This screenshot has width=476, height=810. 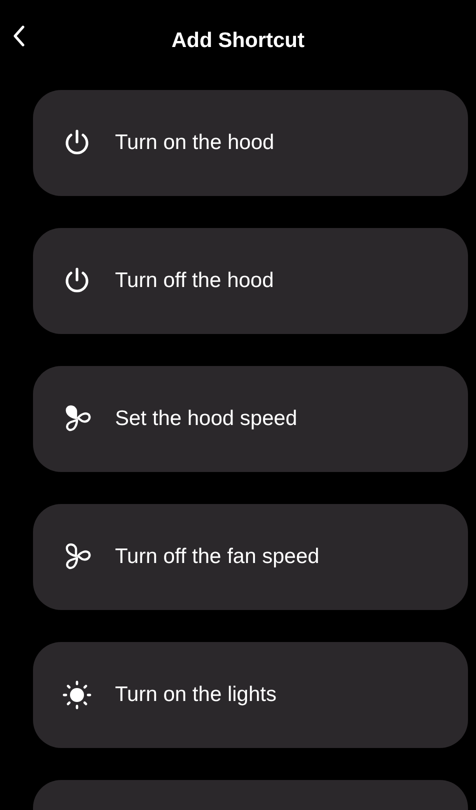 I want to click on shortcut-item: Turn off the hood, so click(x=250, y=281).